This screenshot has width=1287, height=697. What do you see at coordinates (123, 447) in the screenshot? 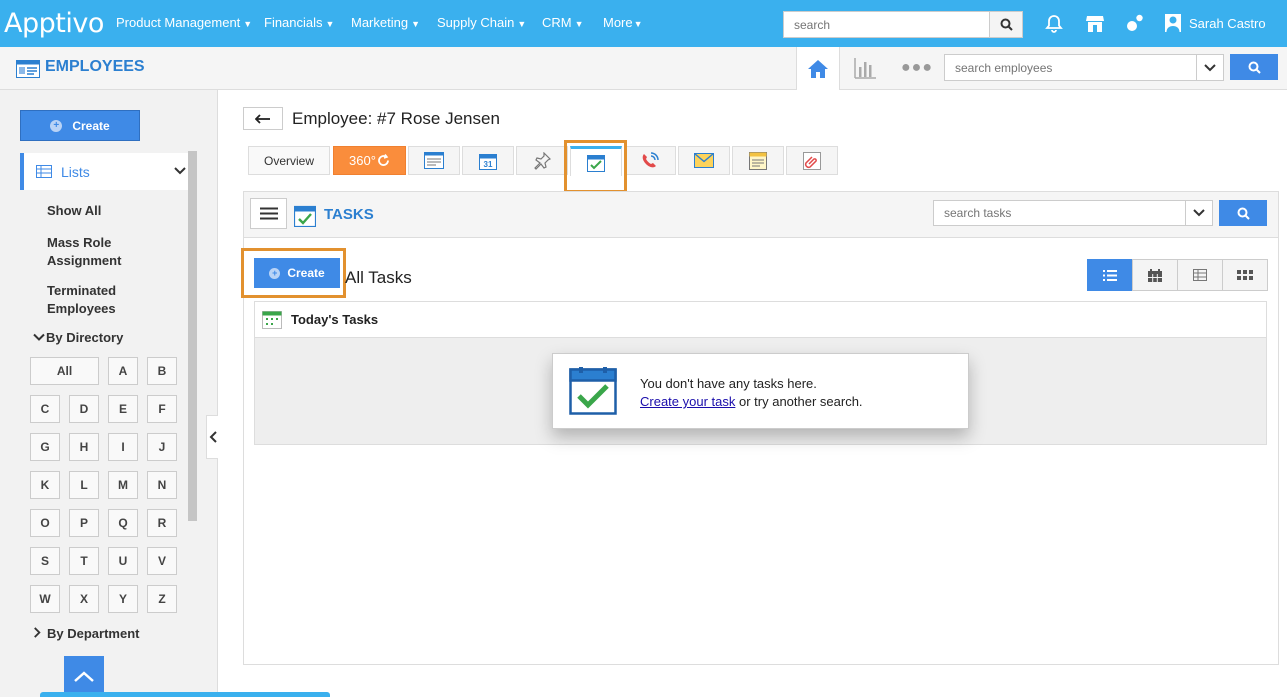
I see `directory-letter: I` at bounding box center [123, 447].